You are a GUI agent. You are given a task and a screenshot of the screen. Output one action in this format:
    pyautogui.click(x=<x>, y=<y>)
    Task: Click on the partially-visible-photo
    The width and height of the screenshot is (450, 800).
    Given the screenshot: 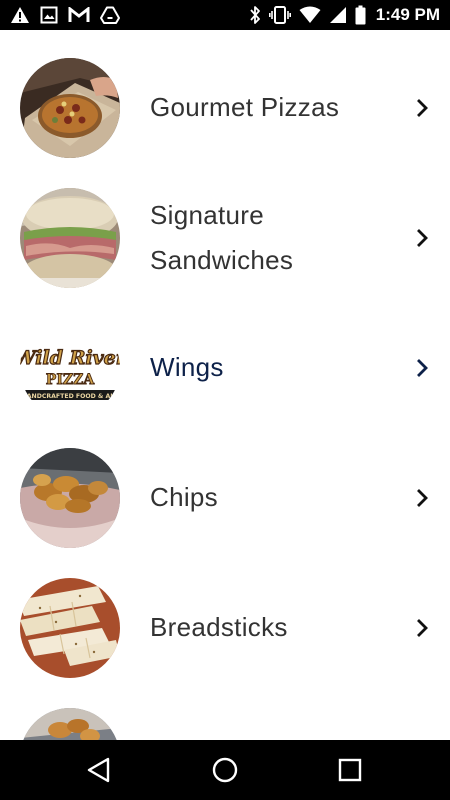 What is the action you would take?
    pyautogui.click(x=70, y=724)
    